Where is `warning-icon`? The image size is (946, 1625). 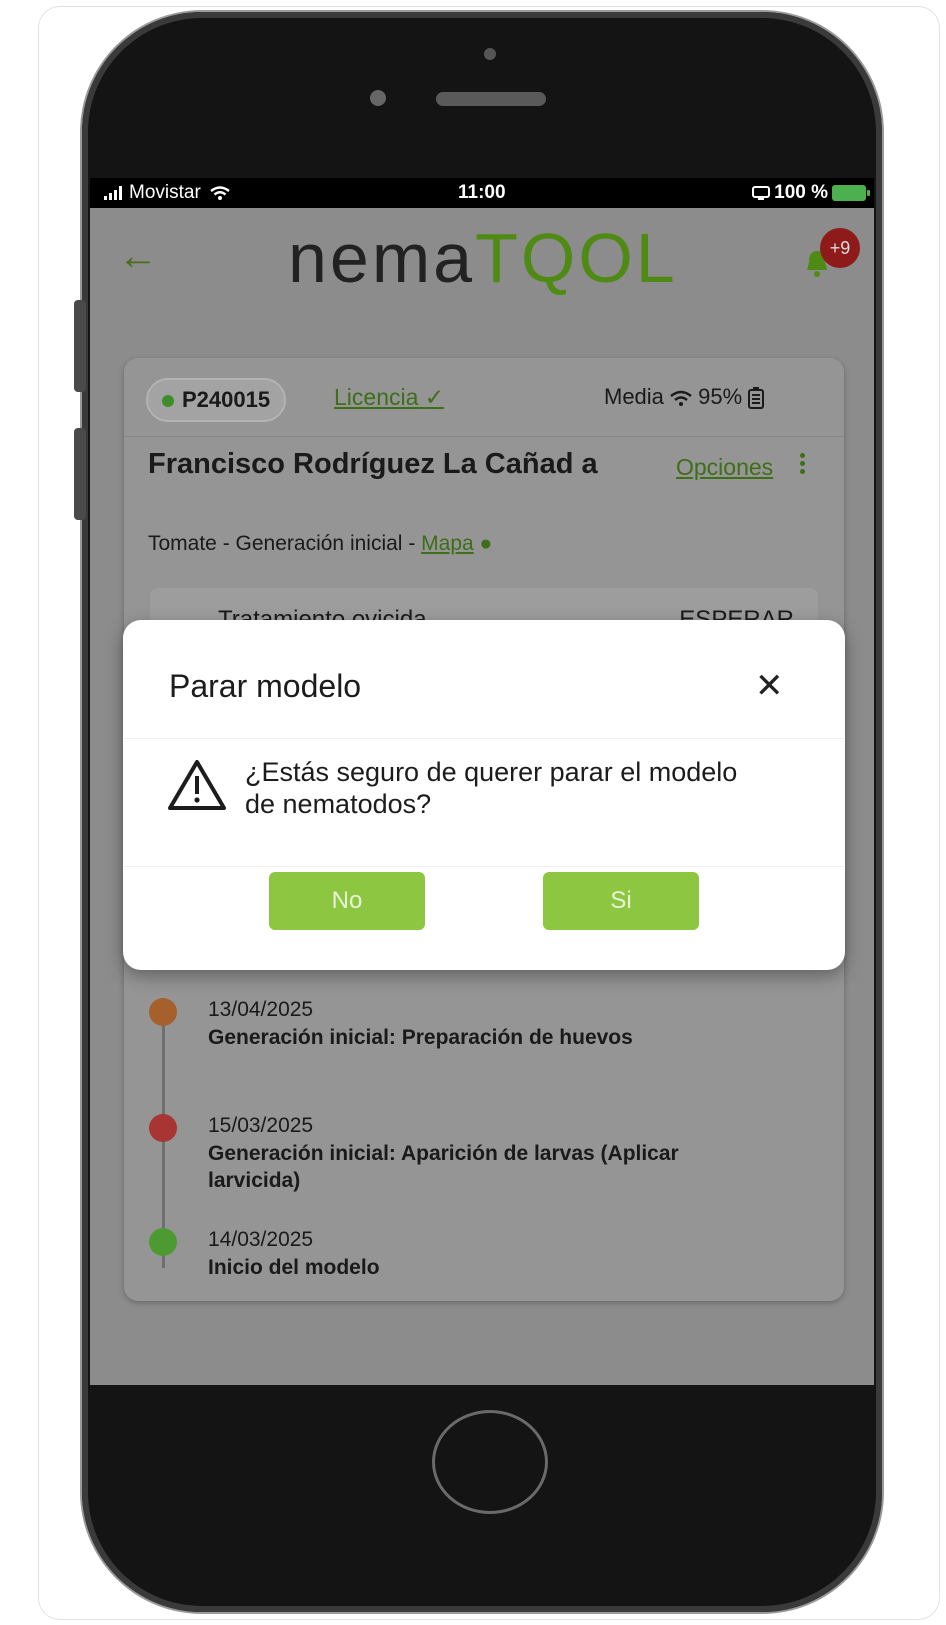 warning-icon is located at coordinates (197, 785).